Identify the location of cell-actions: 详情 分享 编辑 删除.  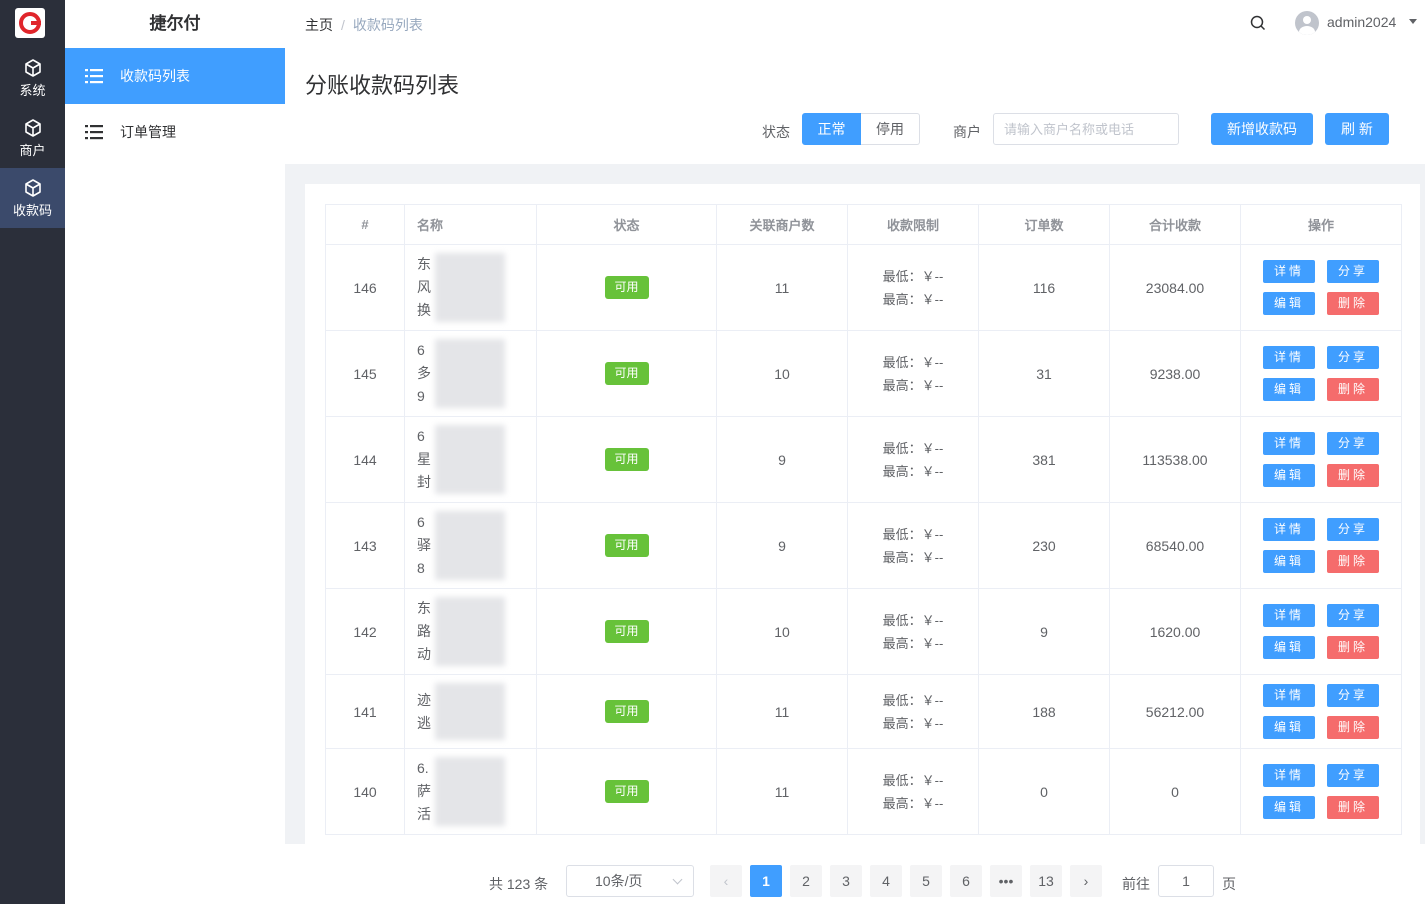
(1321, 459).